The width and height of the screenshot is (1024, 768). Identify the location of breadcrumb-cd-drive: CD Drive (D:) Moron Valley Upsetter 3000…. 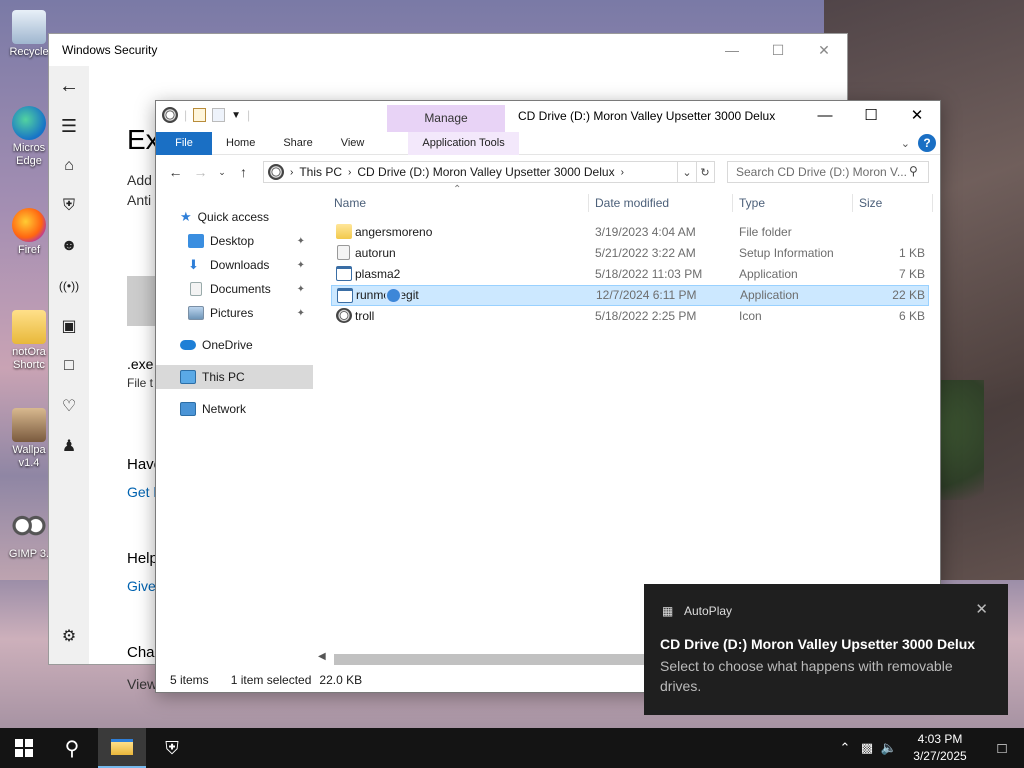
(485, 172).